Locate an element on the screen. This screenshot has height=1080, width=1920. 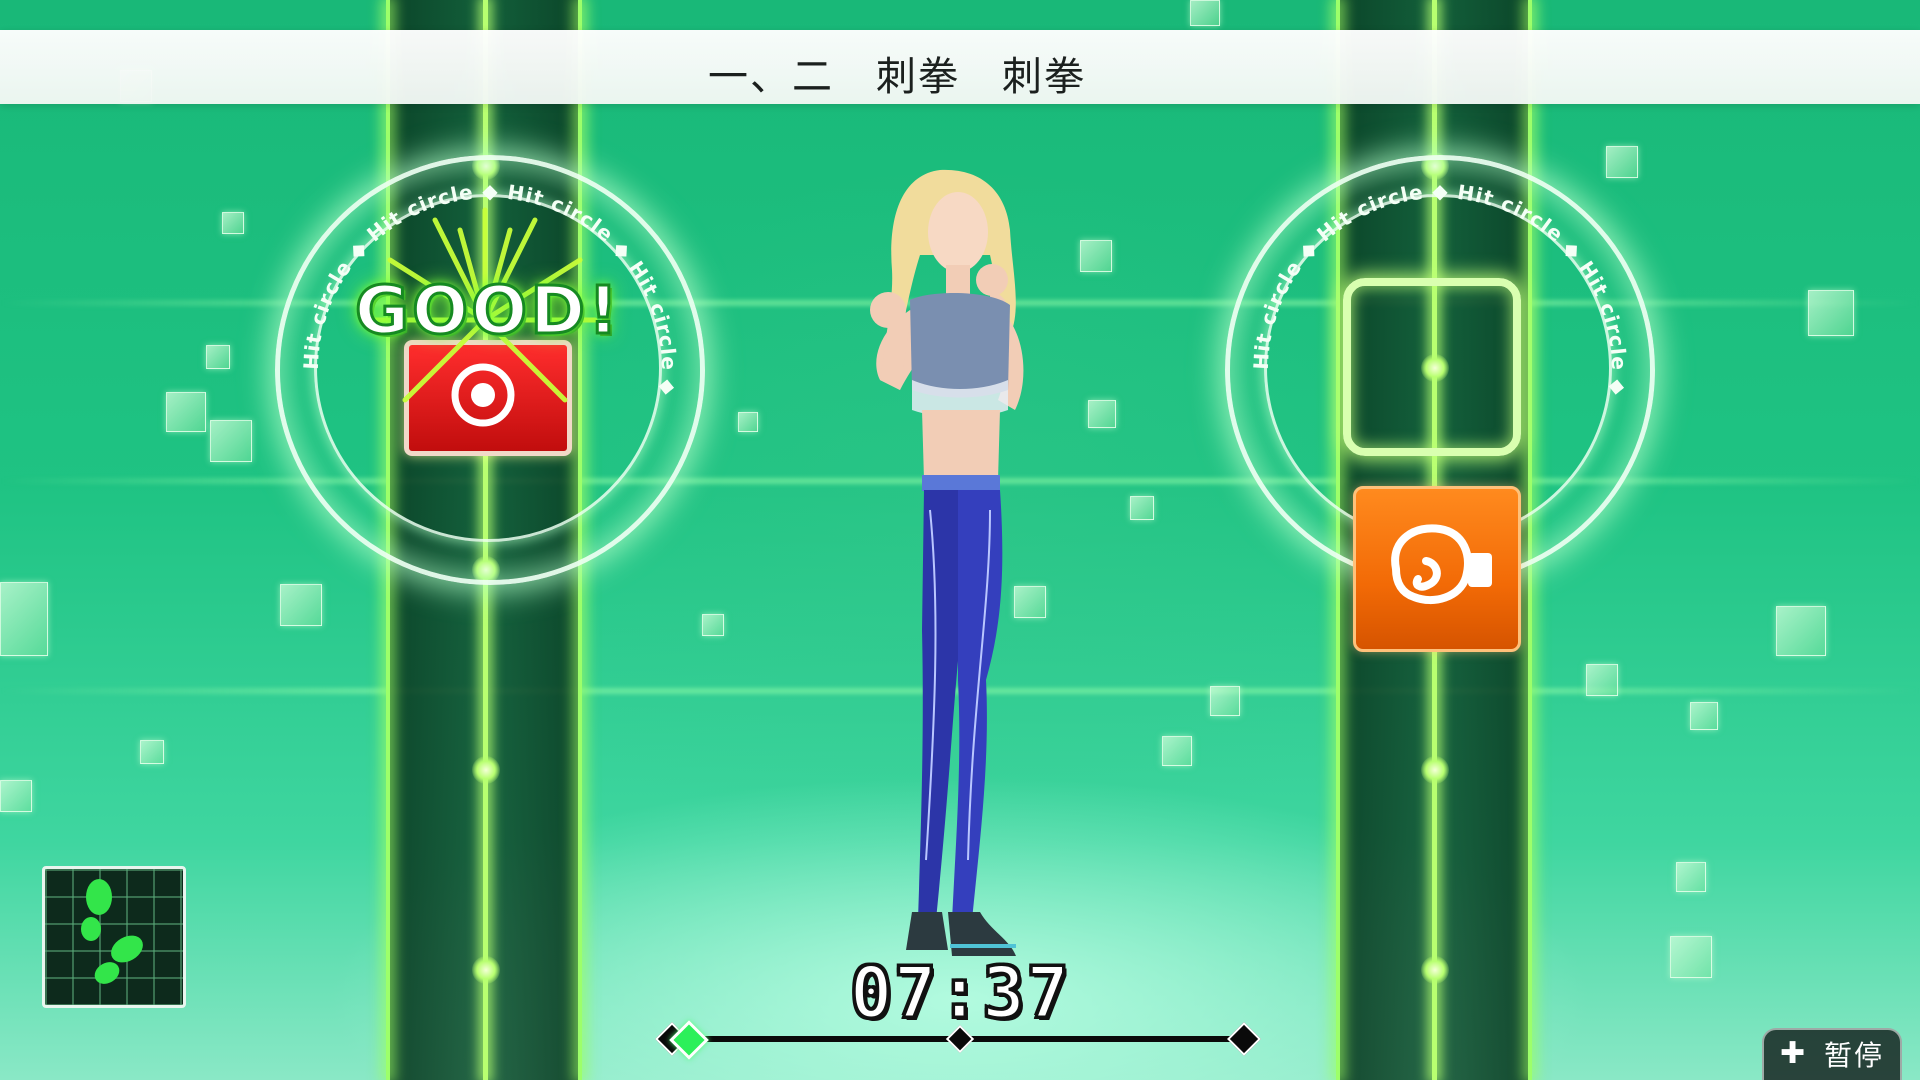
trainer-character is located at coordinates (947, 562).